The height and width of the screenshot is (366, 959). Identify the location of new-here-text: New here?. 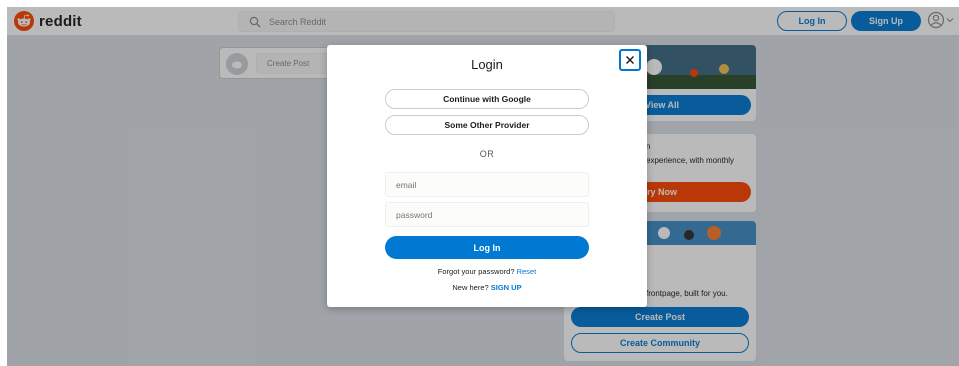
(470, 287).